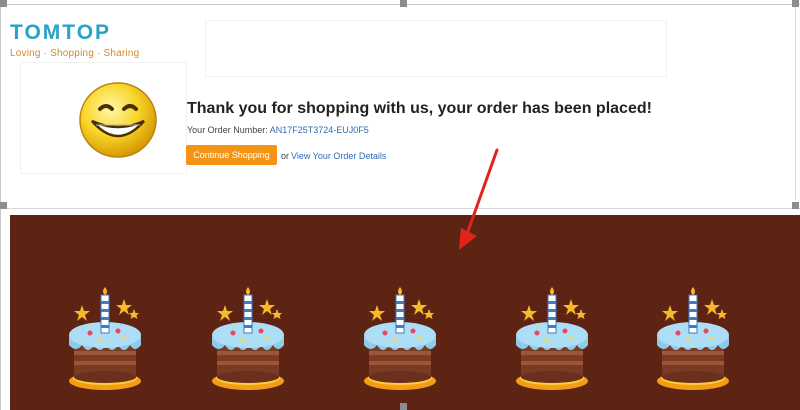  I want to click on order-number-line: Your Order Number: AN17F25T3724-EUJ0F5, so click(278, 130).